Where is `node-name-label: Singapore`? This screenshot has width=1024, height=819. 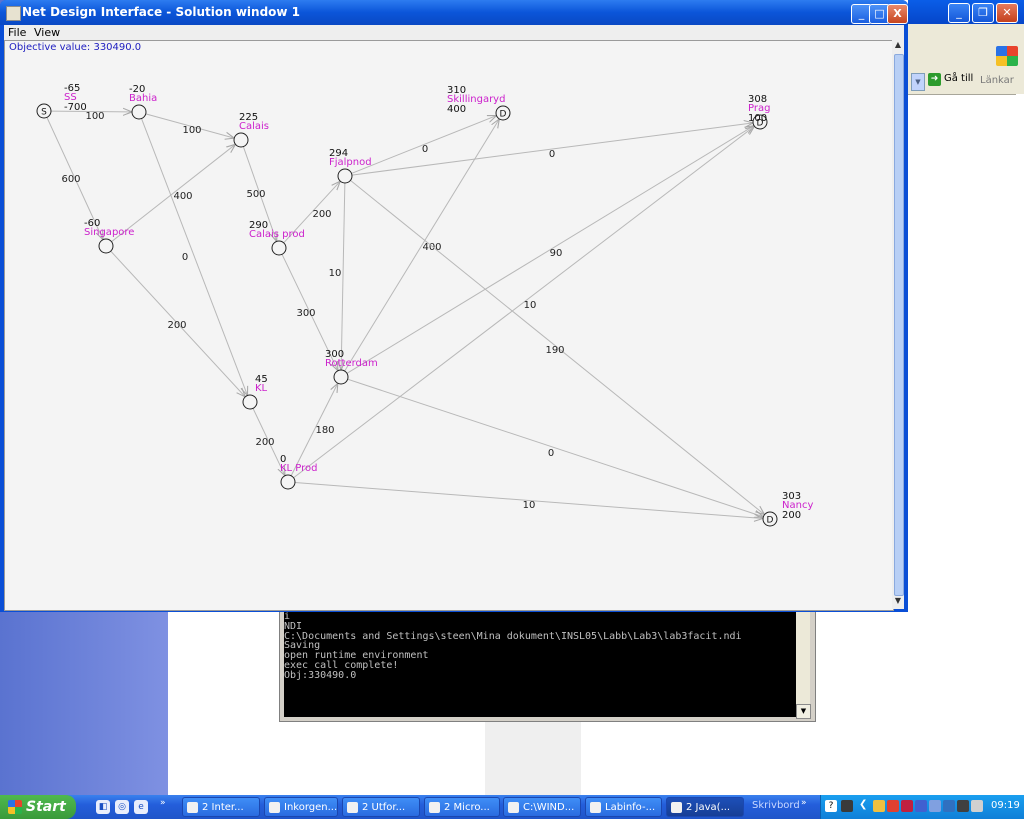 node-name-label: Singapore is located at coordinates (109, 232).